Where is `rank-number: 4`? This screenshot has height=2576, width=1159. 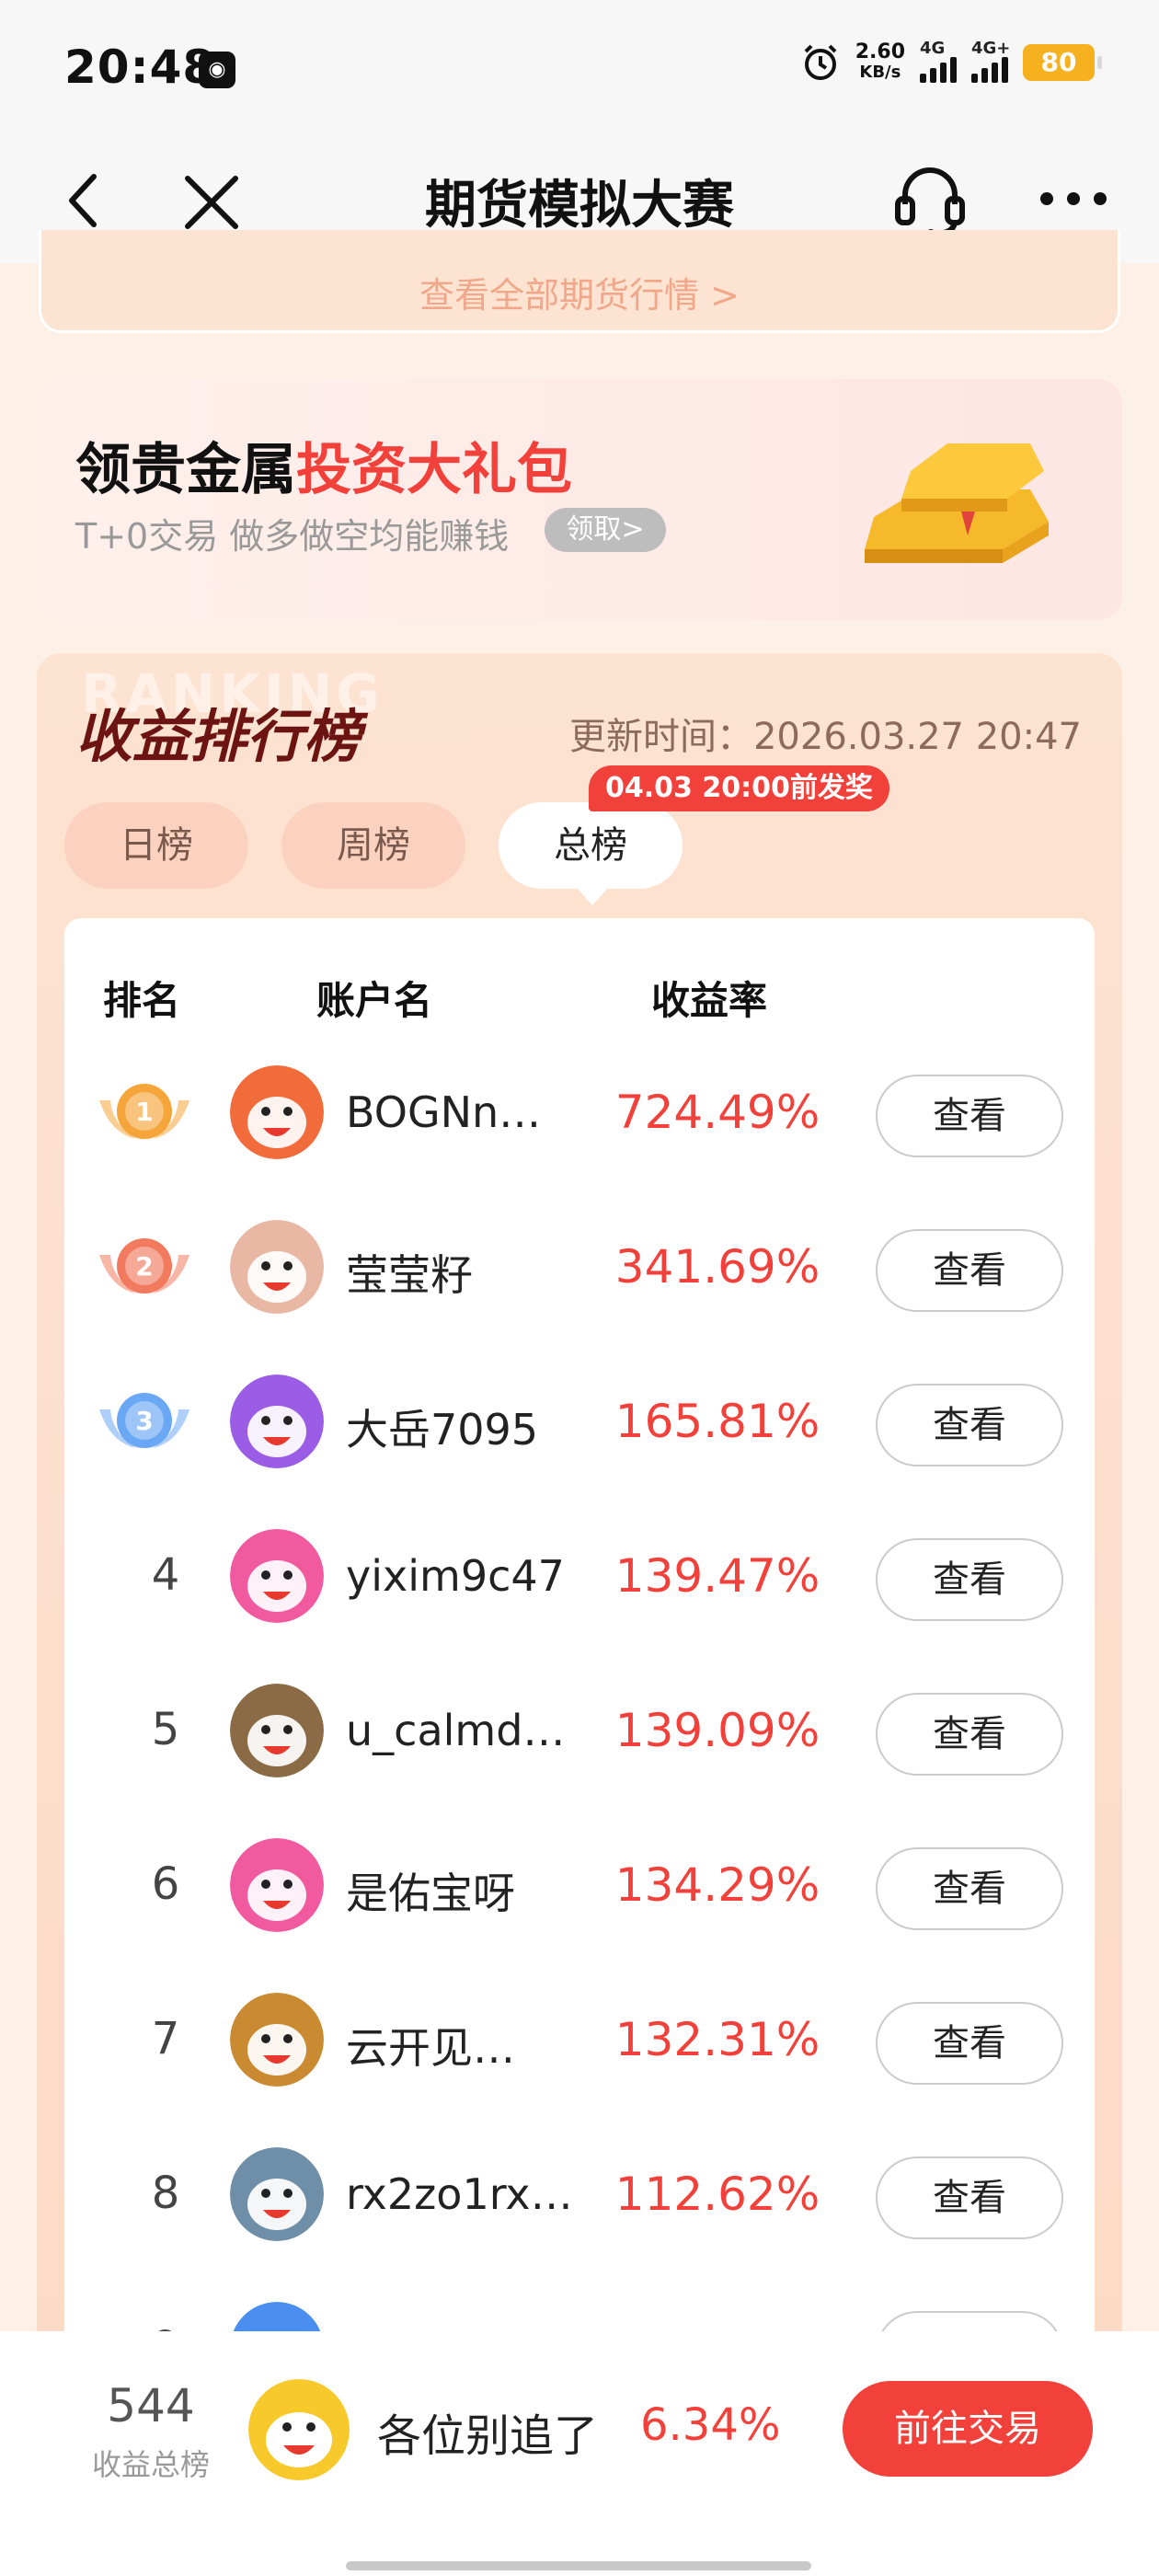 rank-number: 4 is located at coordinates (165, 1575).